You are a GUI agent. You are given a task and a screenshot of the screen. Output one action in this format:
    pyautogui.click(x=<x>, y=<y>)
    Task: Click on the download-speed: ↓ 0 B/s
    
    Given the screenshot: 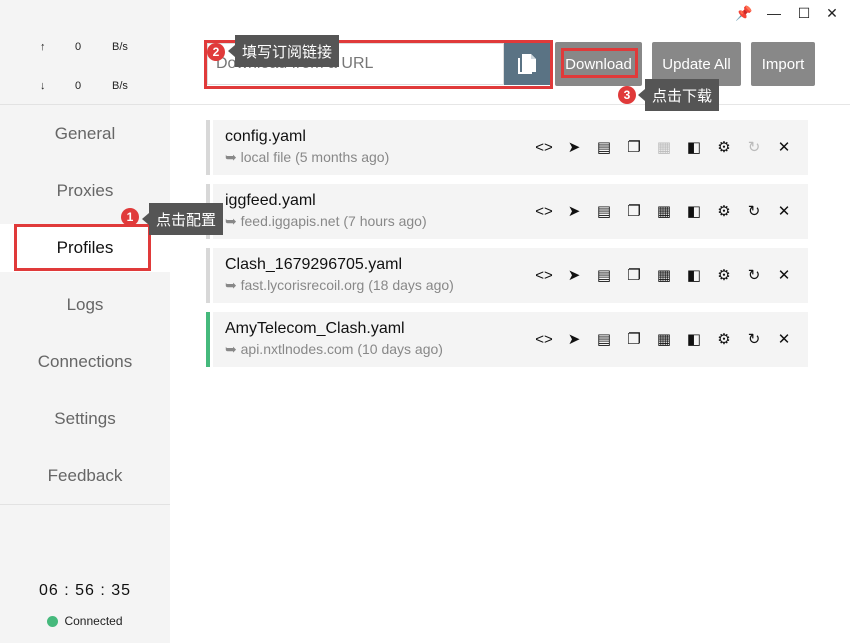 What is the action you would take?
    pyautogui.click(x=85, y=87)
    